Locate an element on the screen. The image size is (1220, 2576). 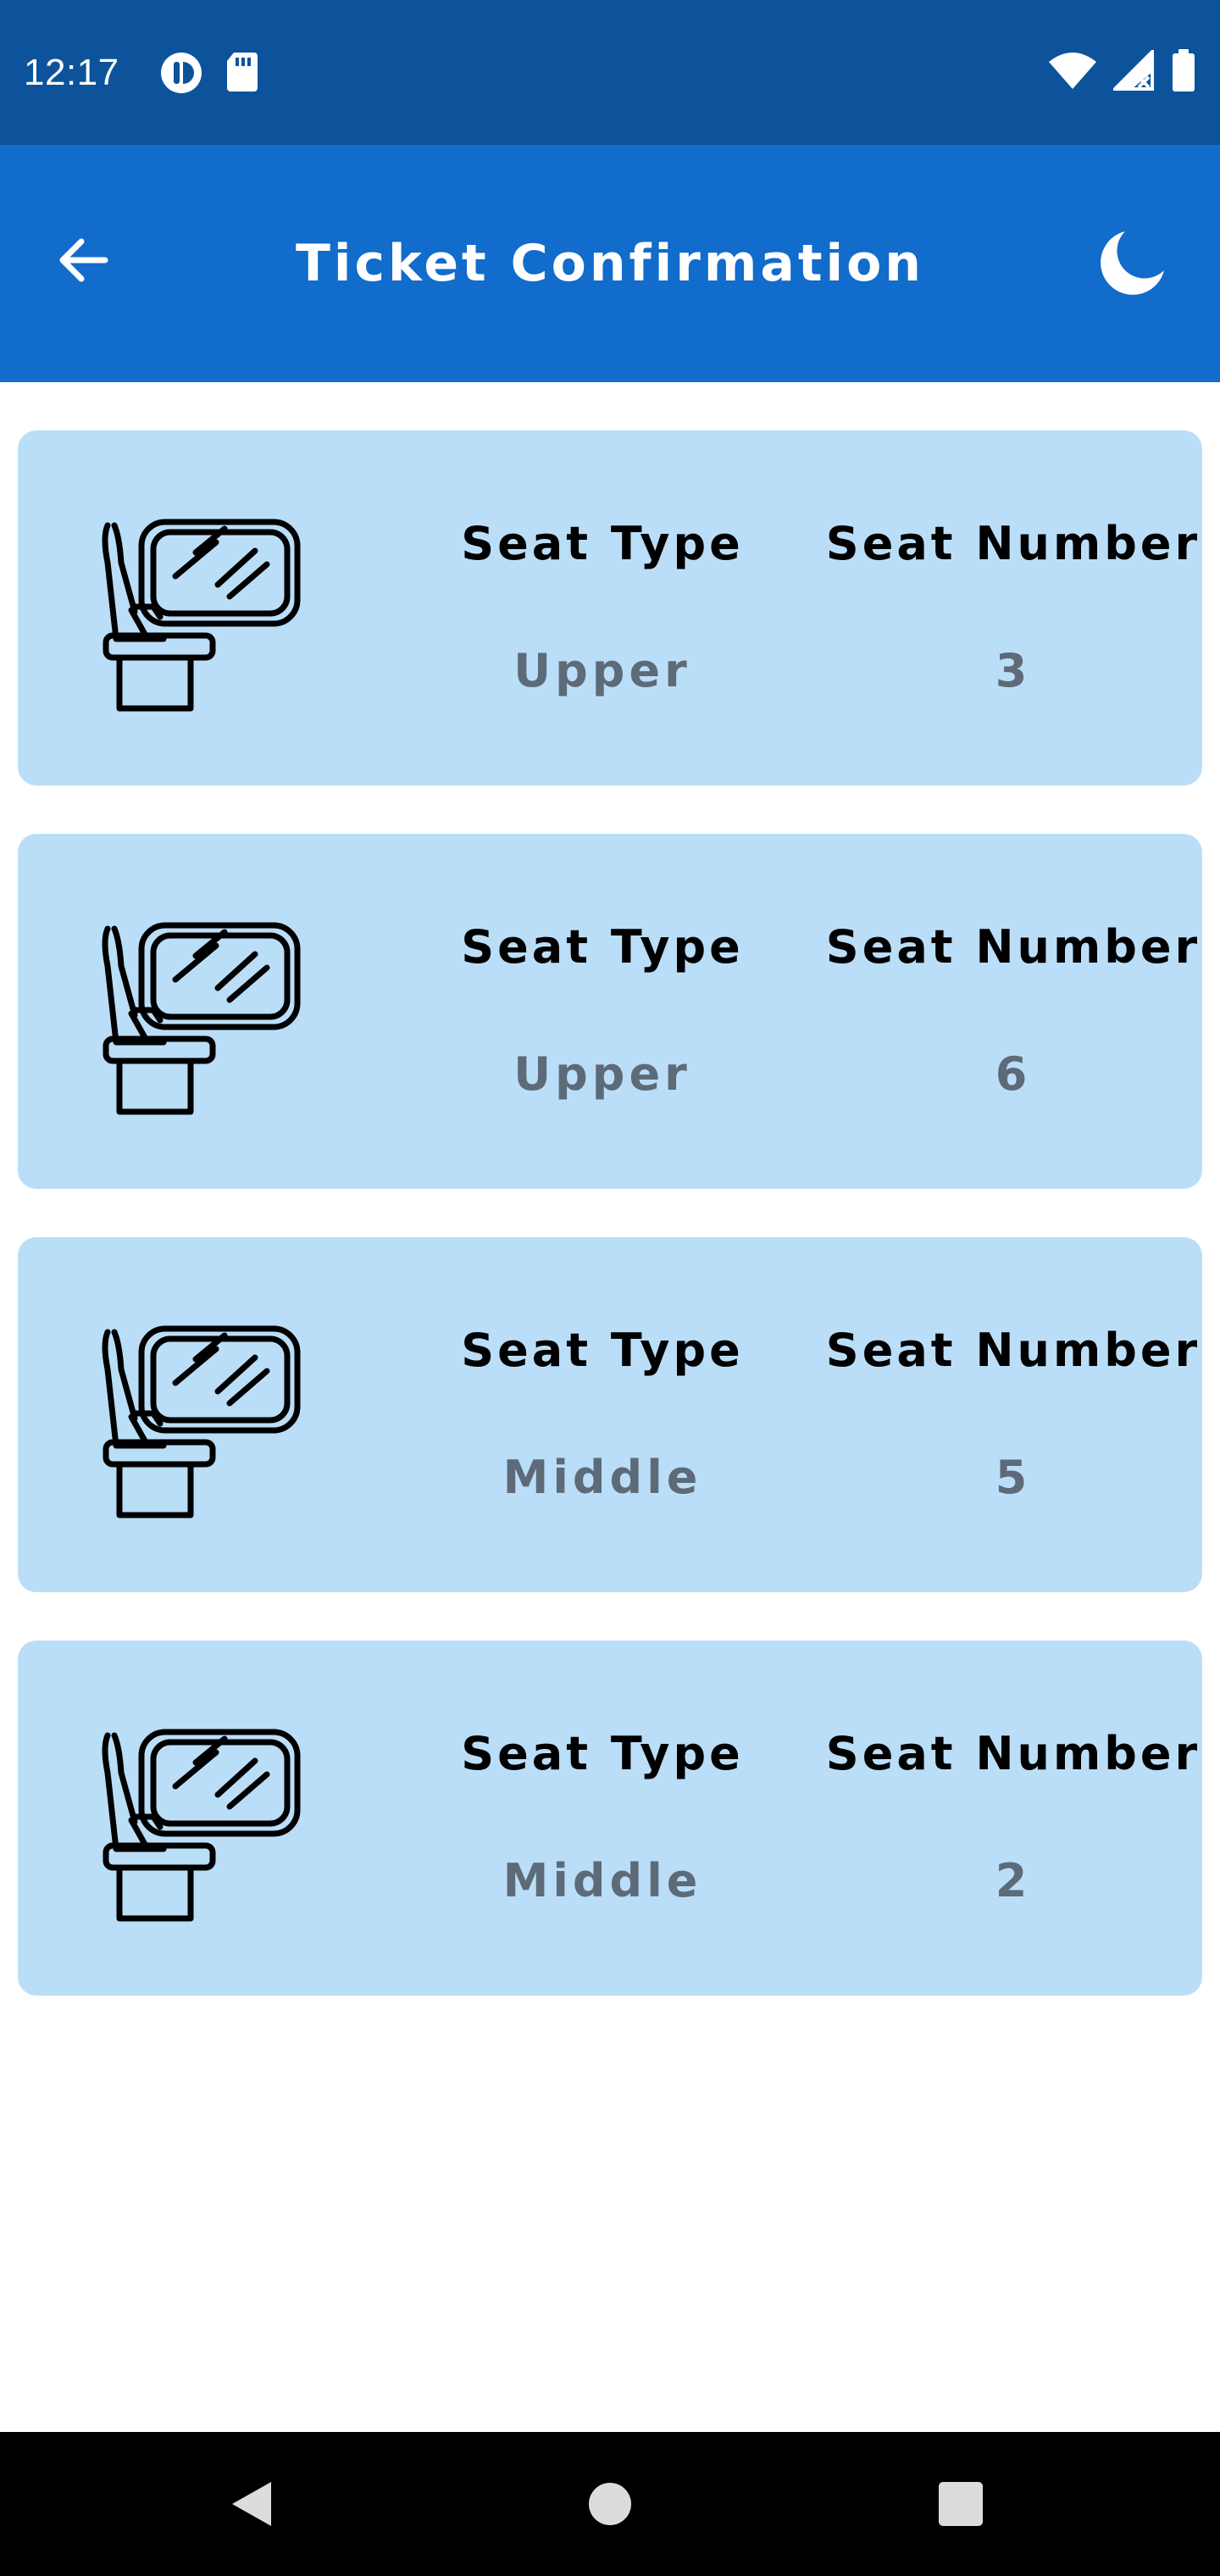
dark-mode-toggle is located at coordinates (1132, 263).